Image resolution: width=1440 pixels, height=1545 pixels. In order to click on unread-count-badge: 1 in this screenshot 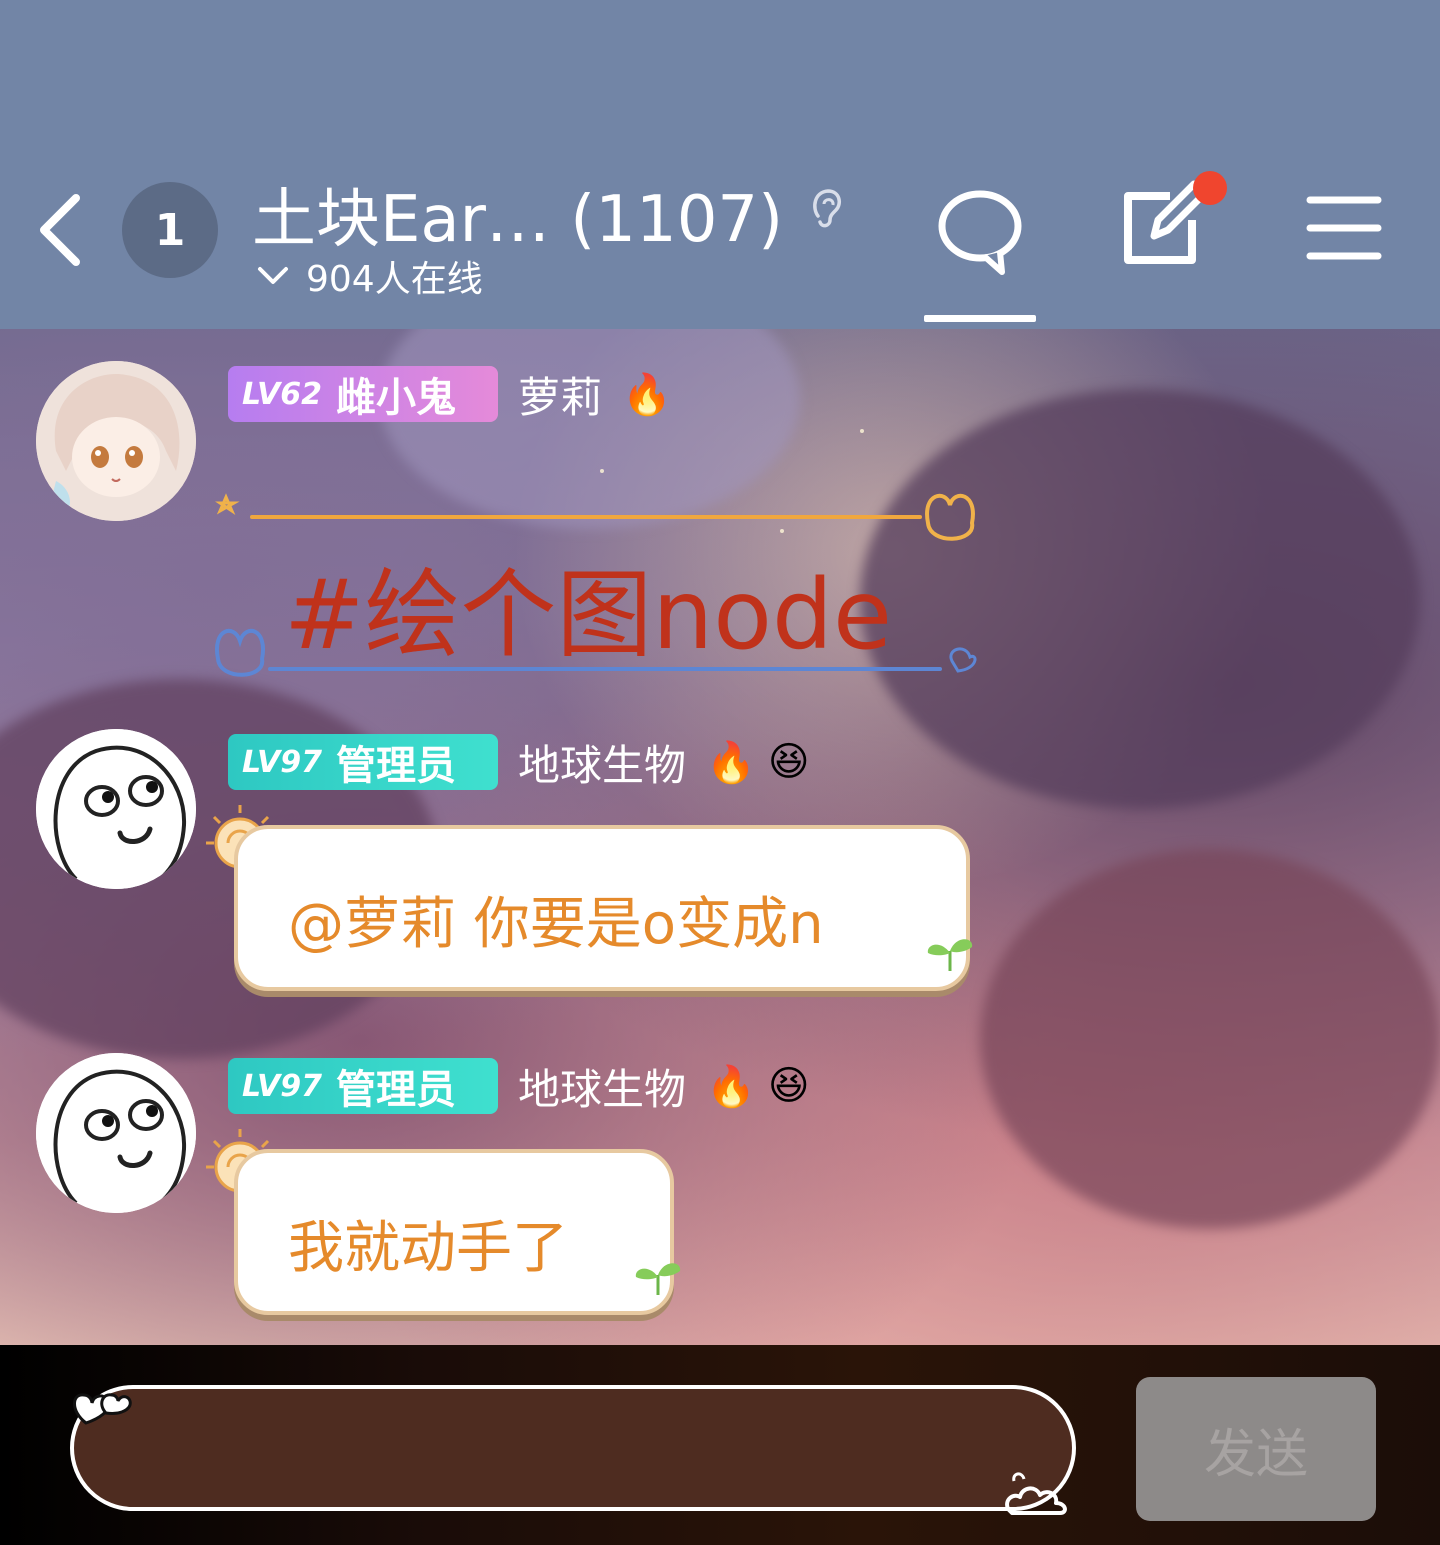, I will do `click(170, 230)`.